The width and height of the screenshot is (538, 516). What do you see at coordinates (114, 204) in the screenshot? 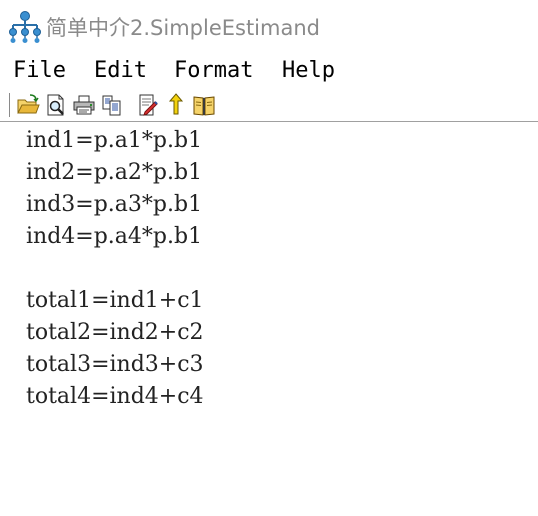
I see `code-line: ind3=p.a3*p.b1` at bounding box center [114, 204].